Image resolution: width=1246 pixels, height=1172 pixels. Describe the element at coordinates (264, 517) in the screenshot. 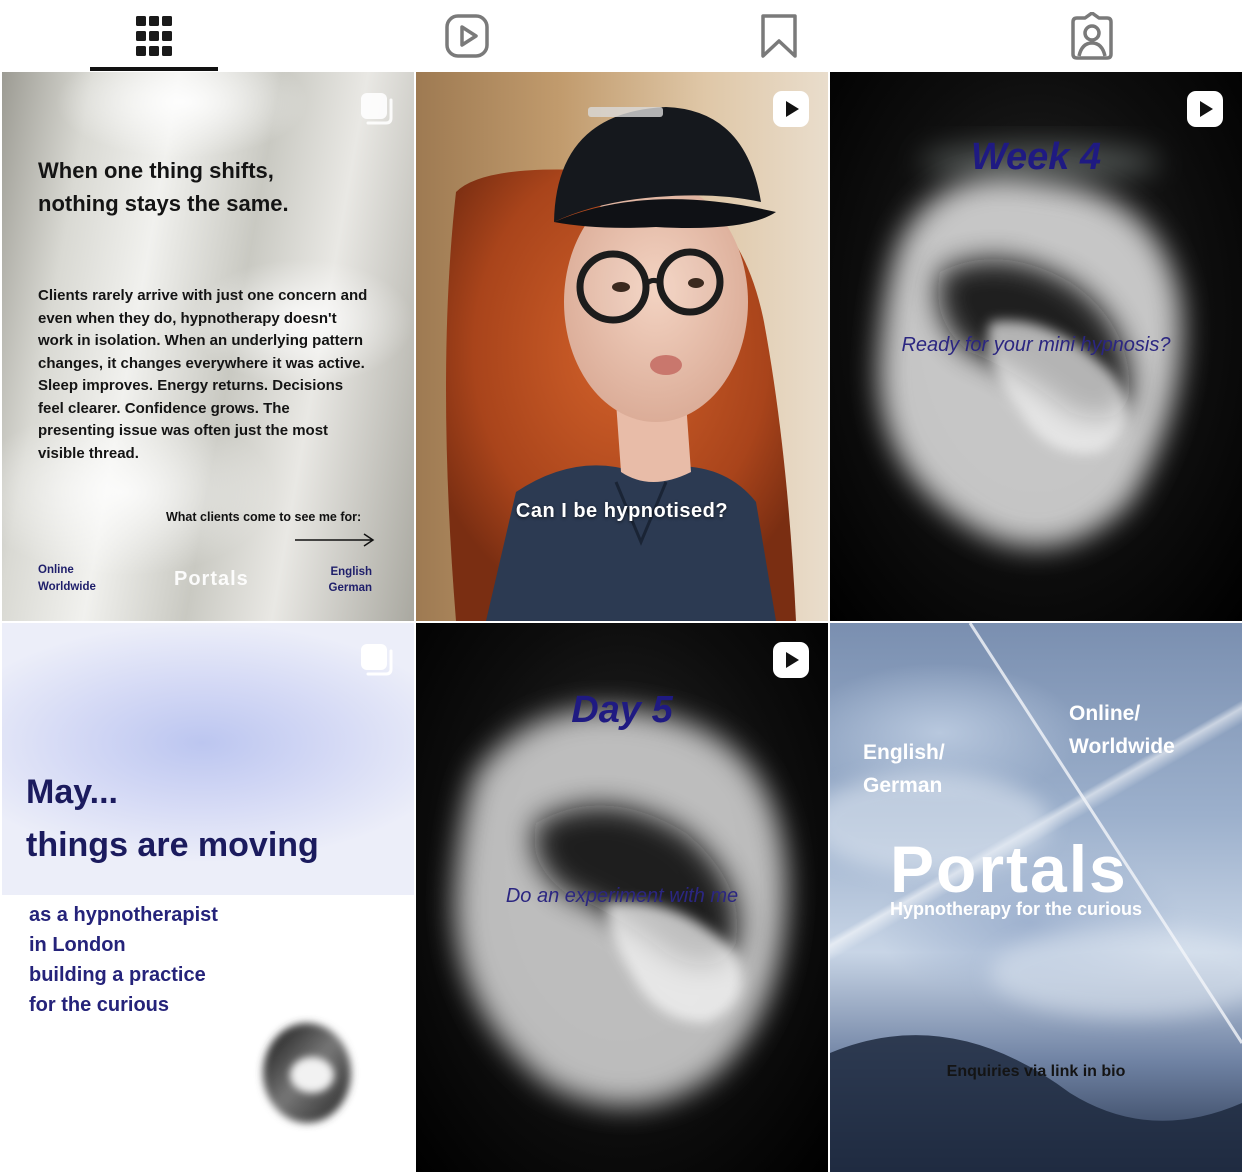

I see `post-cta-text: What clients come to see me for:` at that location.